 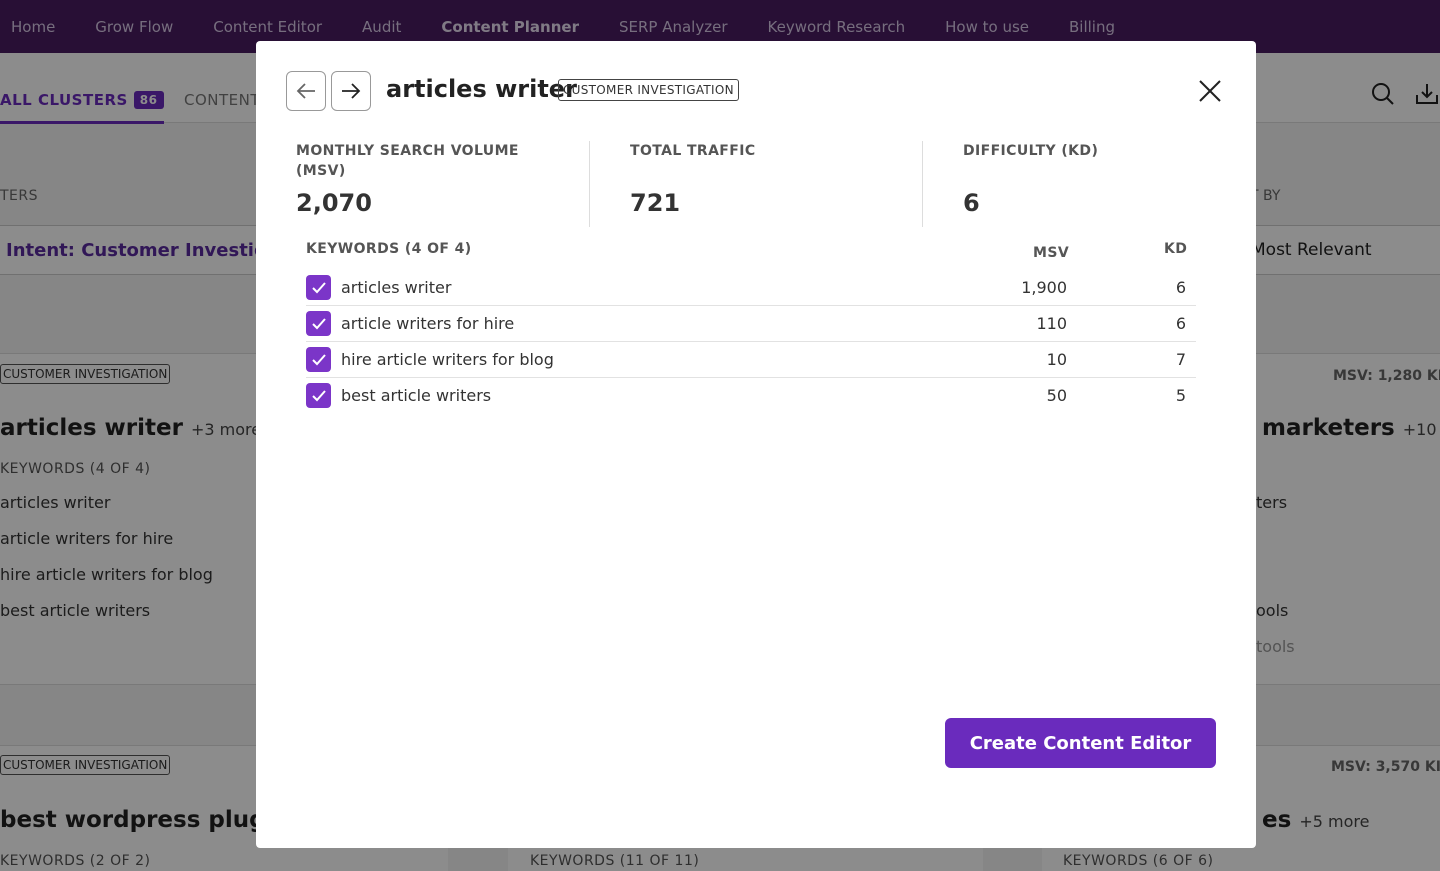 I want to click on create-content-editor-button: Create Content Editor, so click(x=1080, y=743).